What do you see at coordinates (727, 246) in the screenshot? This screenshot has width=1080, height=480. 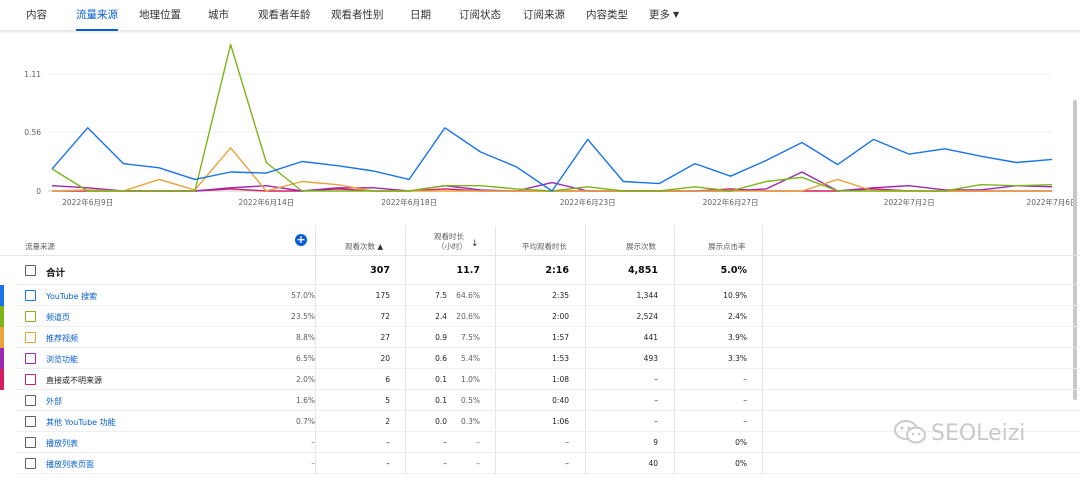 I see `header-ctr: 展示点击率` at bounding box center [727, 246].